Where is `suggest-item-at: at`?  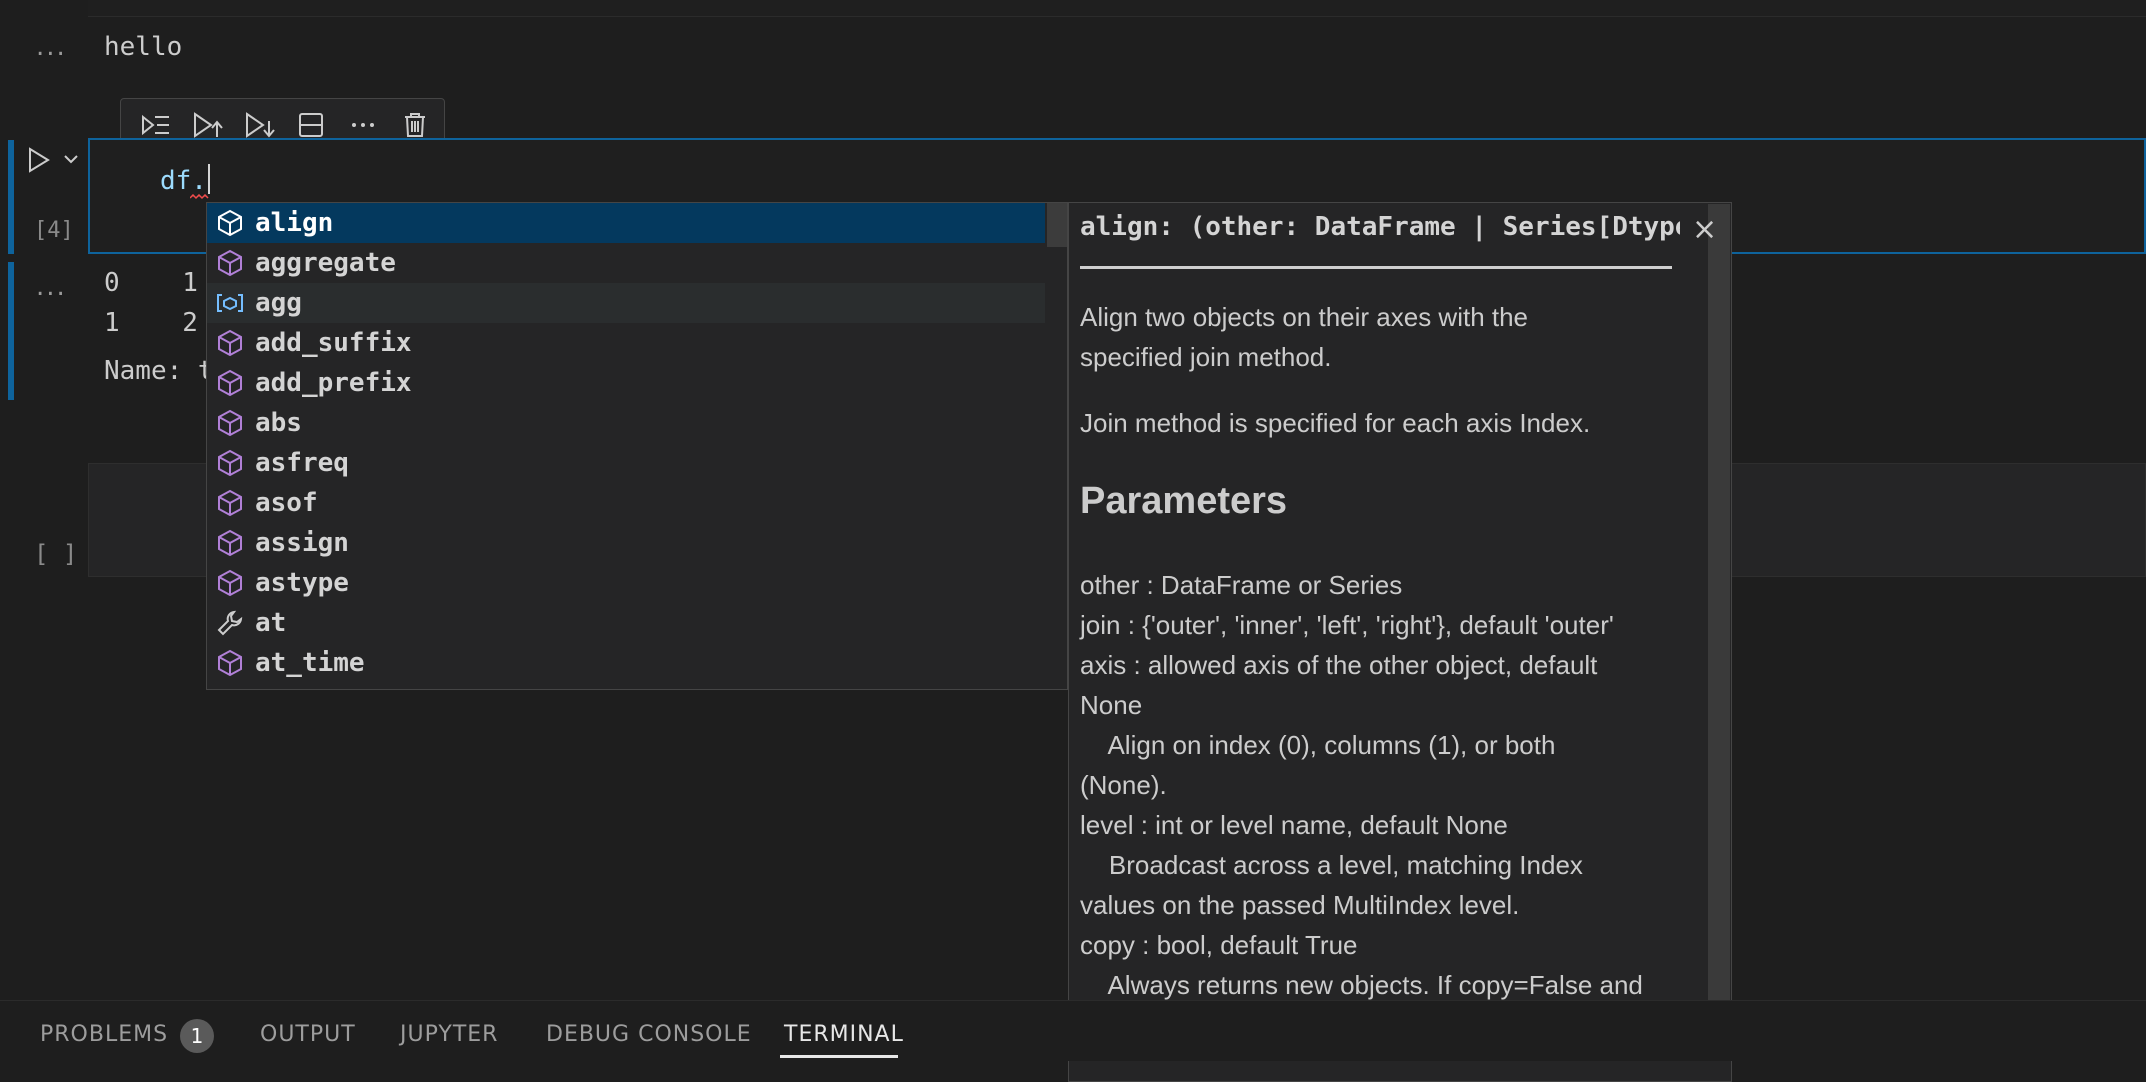
suggest-item-at: at is located at coordinates (626, 623).